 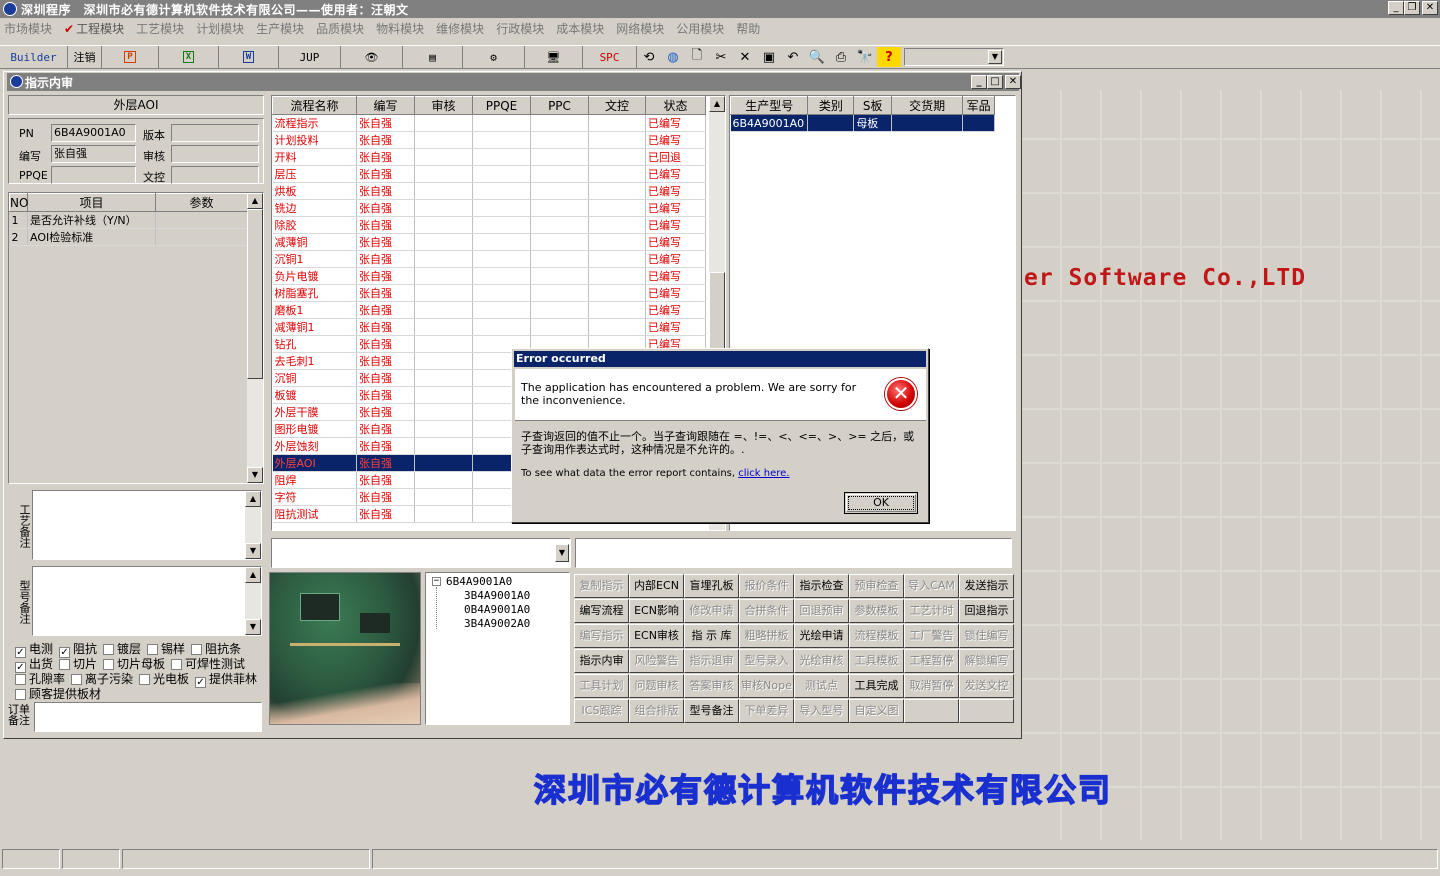 I want to click on checkbox: 可焊性测试, so click(x=208, y=664).